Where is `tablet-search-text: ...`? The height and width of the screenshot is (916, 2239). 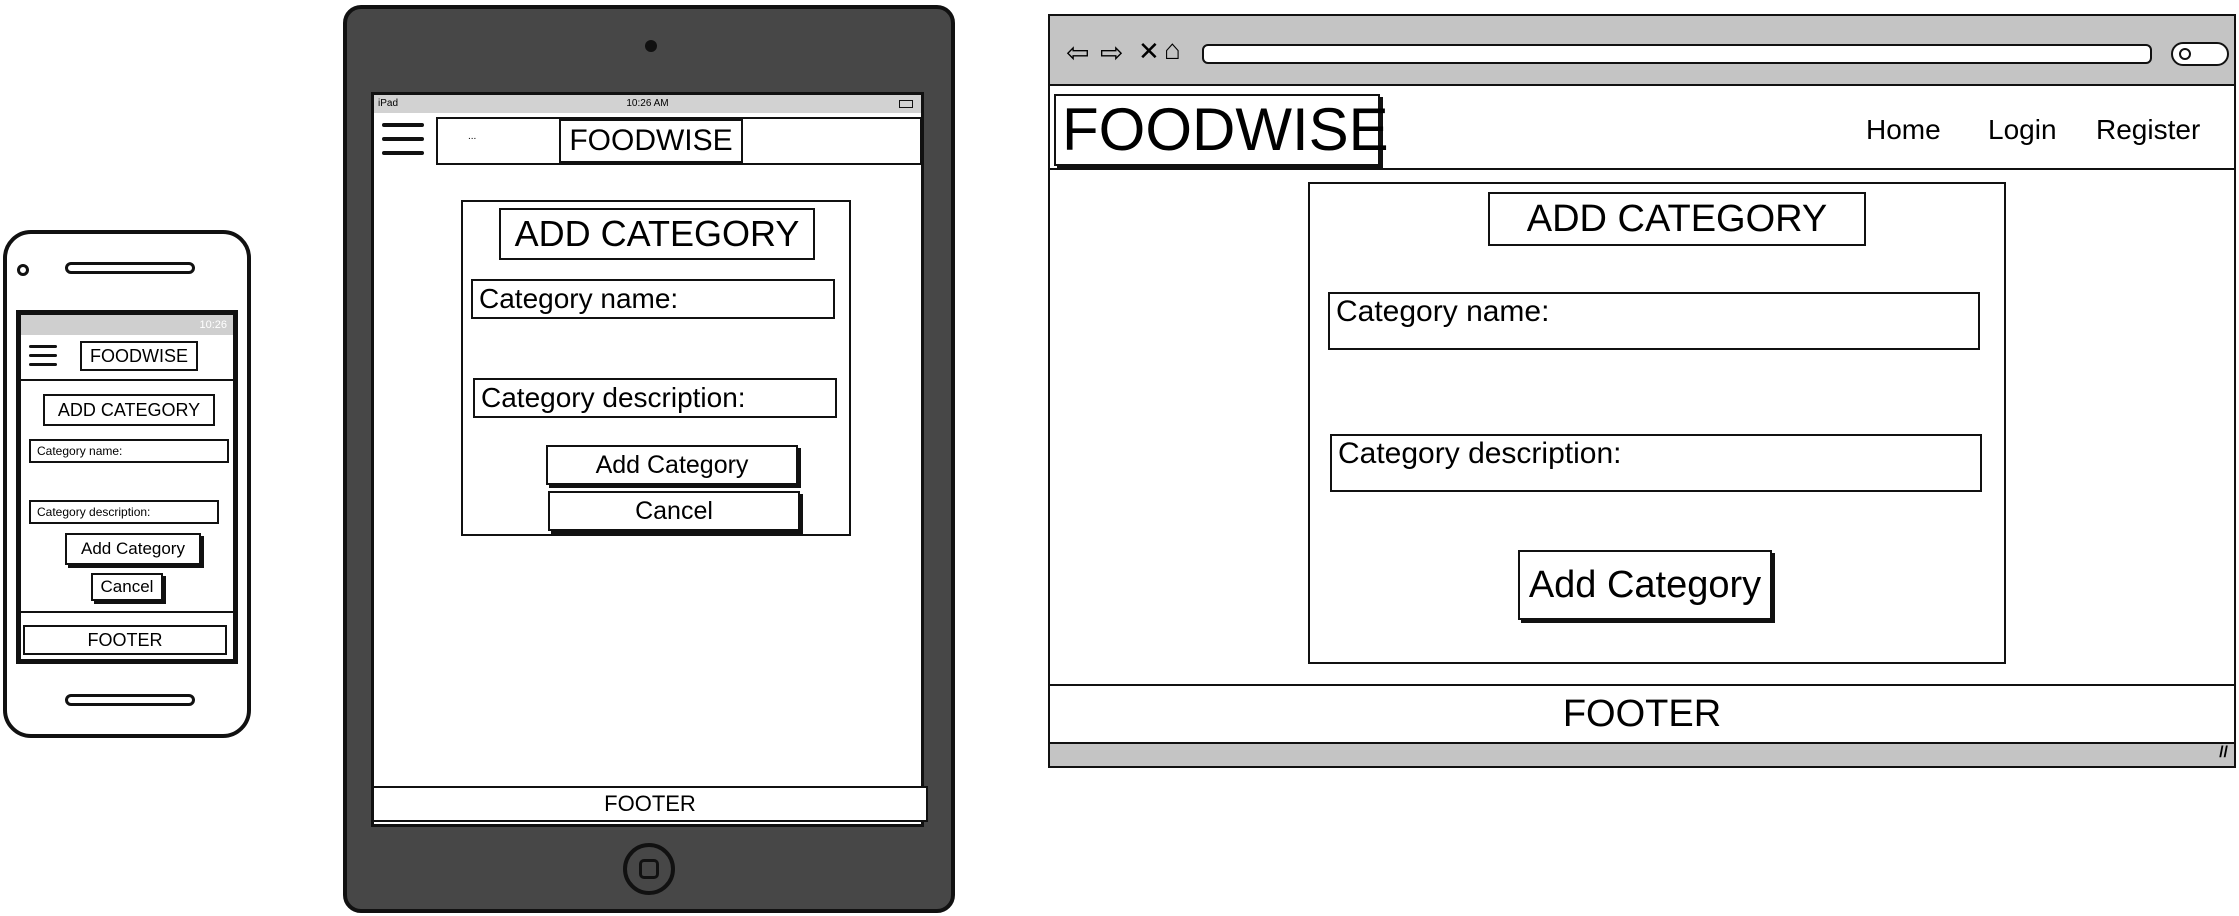
tablet-search-text: ... is located at coordinates (472, 136).